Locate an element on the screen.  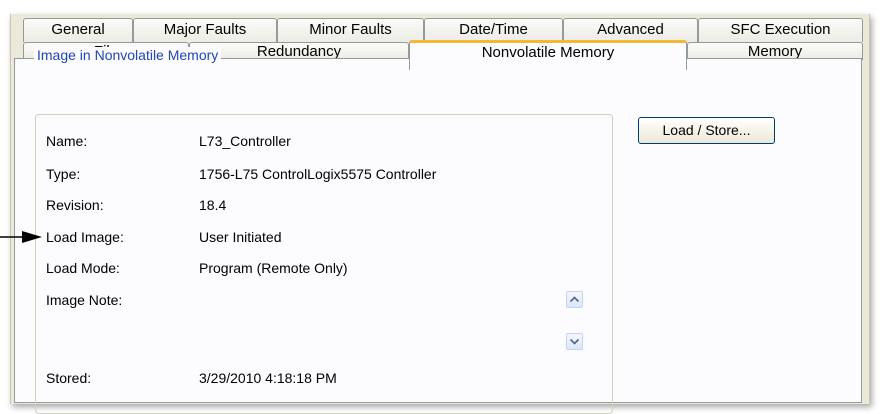
scroll-down-arrow-icon is located at coordinates (574, 341).